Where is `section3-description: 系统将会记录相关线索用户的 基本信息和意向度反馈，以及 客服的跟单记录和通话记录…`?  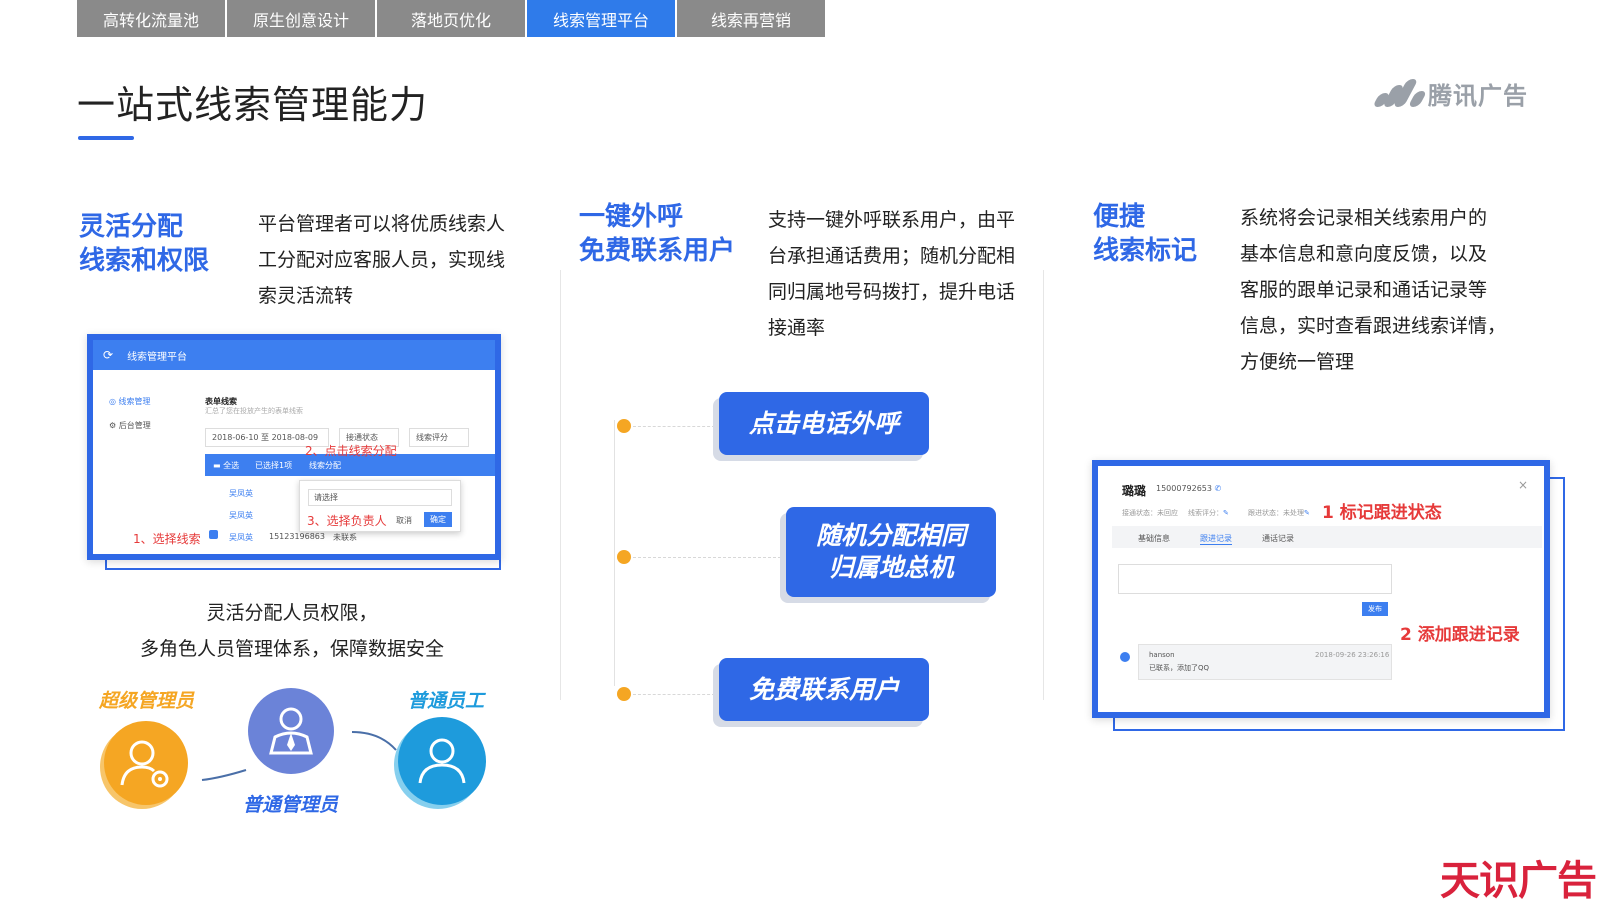 section3-description: 系统将会记录相关线索用户的 基本信息和意向度反馈，以及 客服的跟单记录和通话记录… is located at coordinates (1373, 290).